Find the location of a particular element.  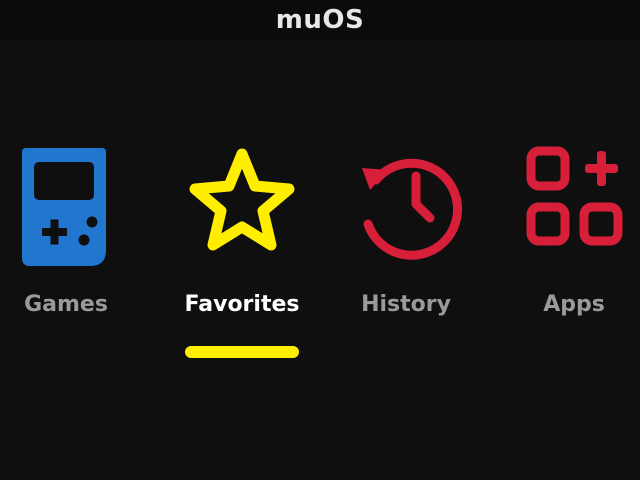

menu-item-favorites: Favorites is located at coordinates (242, 256).